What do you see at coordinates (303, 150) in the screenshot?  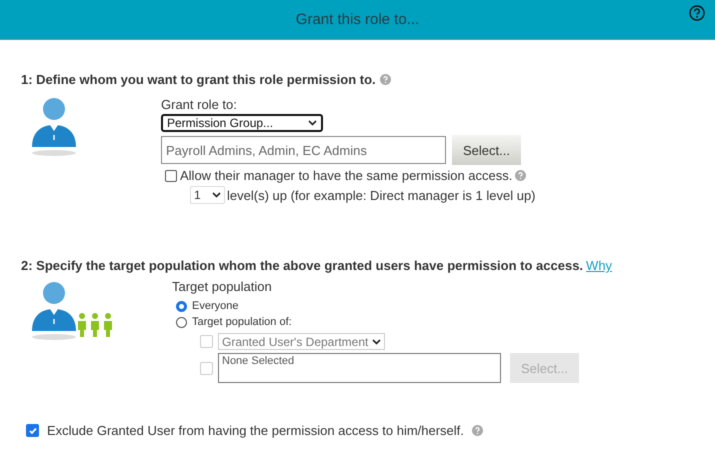 I see `groups-field: Payroll Admins, Admin, EC Admins` at bounding box center [303, 150].